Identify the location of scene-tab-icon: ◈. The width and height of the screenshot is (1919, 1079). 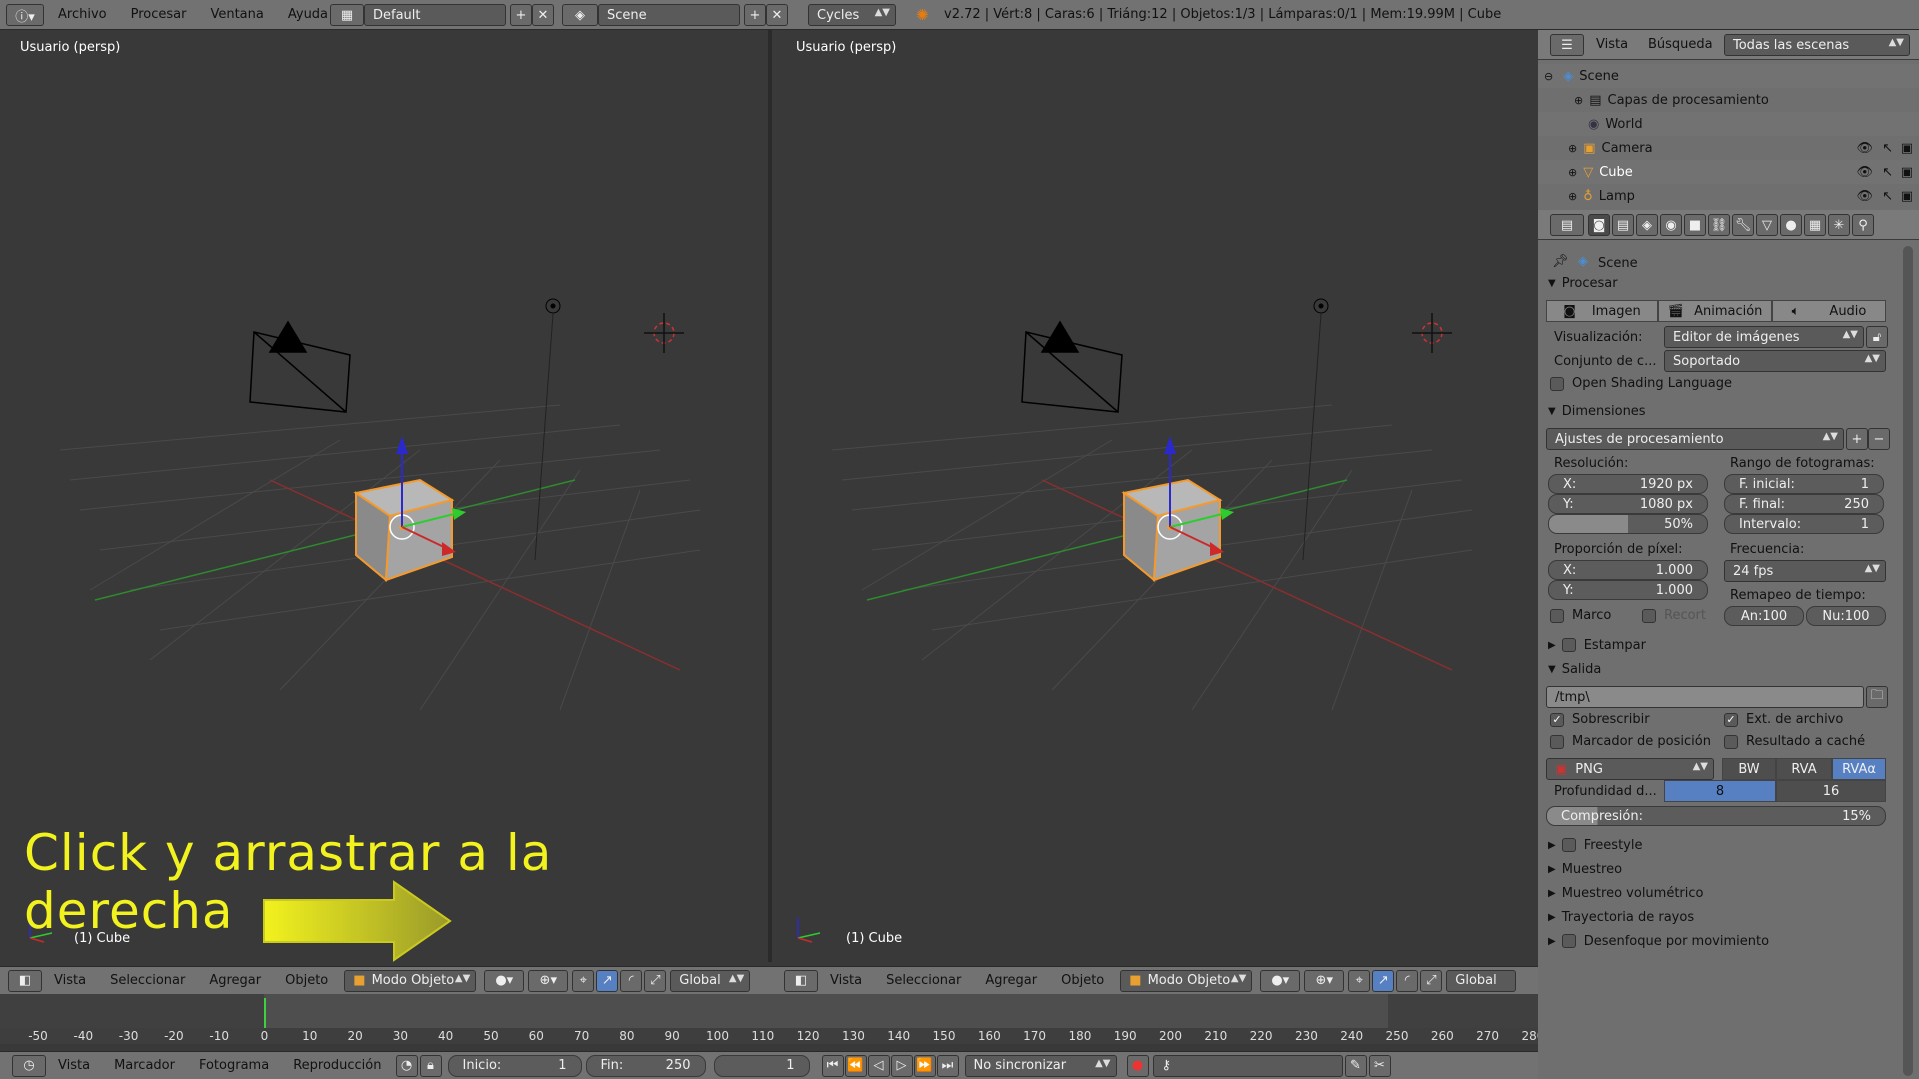
(1647, 225).